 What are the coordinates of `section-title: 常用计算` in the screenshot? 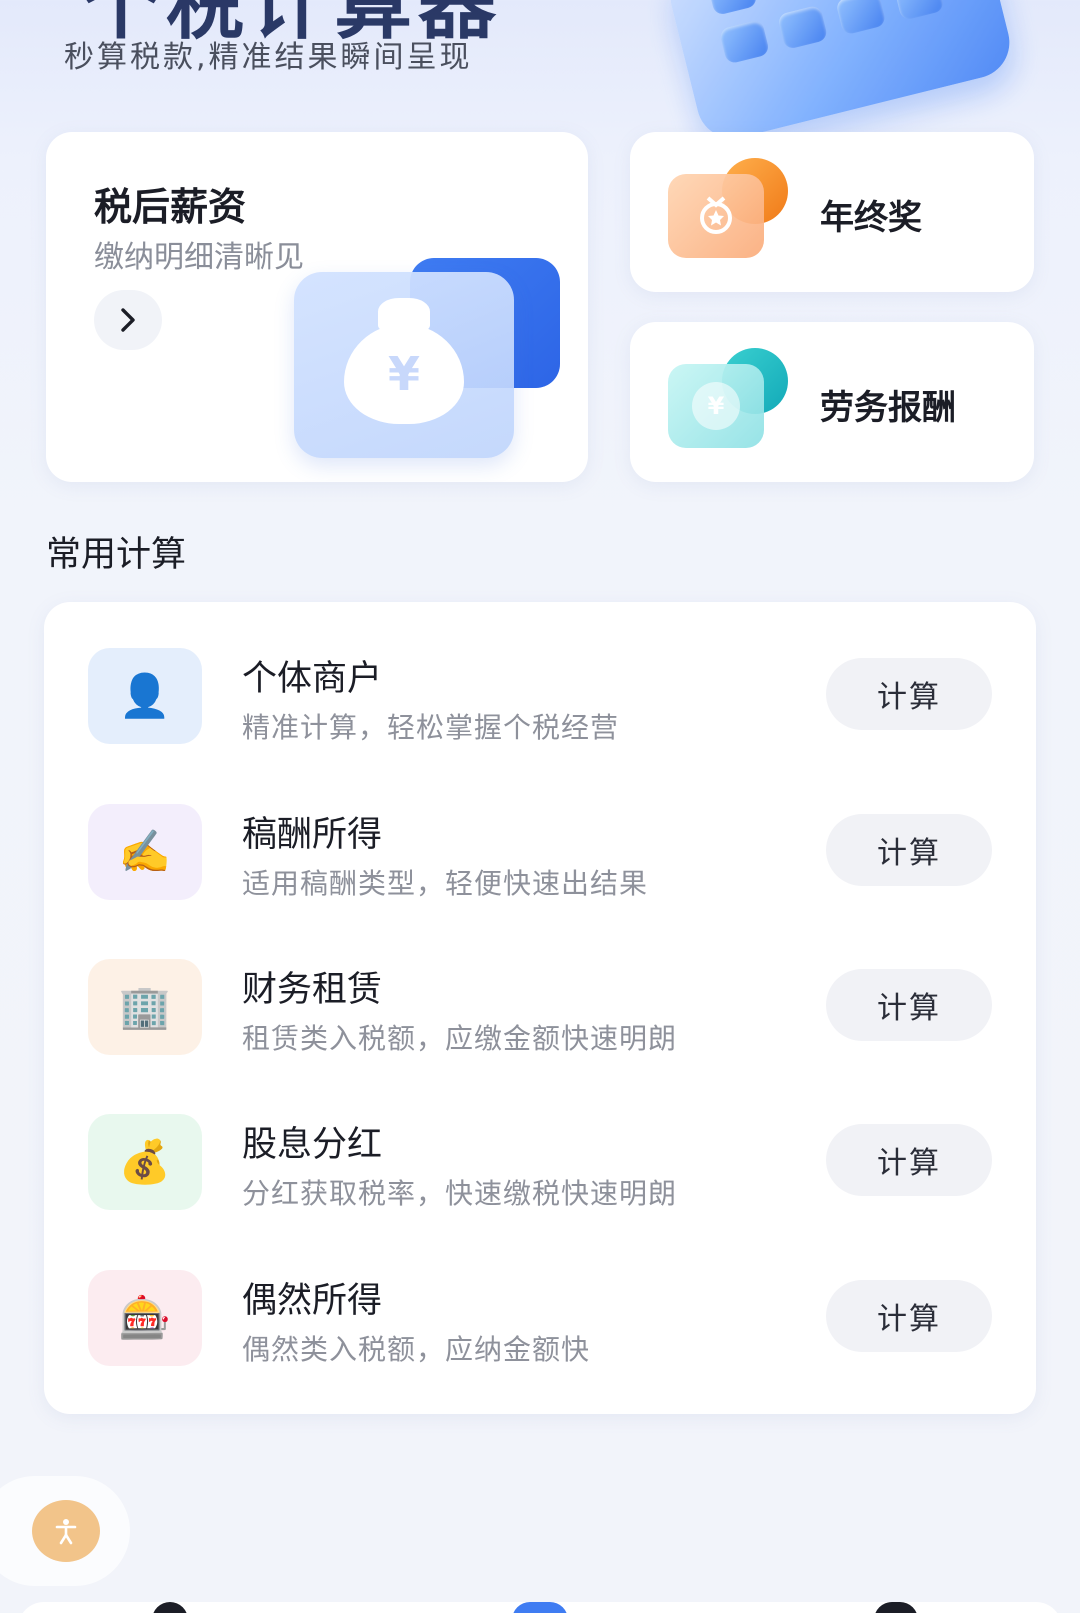 It's located at (116, 555).